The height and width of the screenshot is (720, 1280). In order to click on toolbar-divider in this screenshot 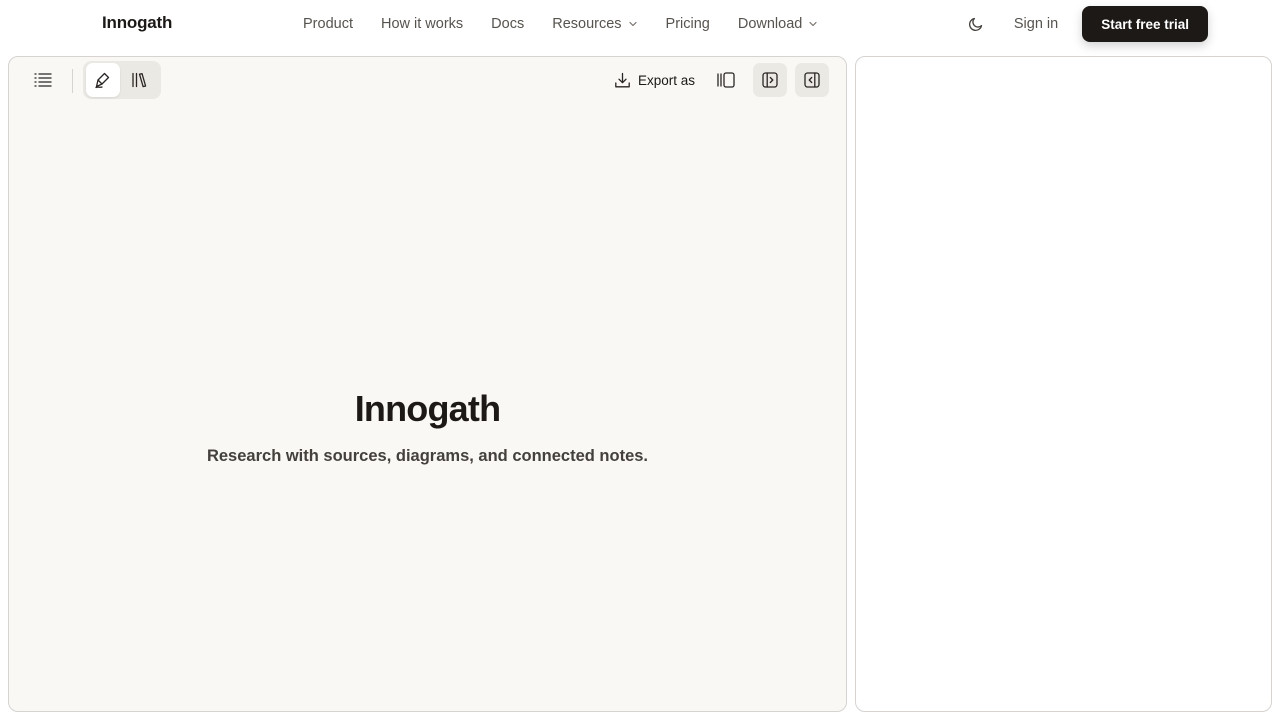, I will do `click(72, 81)`.